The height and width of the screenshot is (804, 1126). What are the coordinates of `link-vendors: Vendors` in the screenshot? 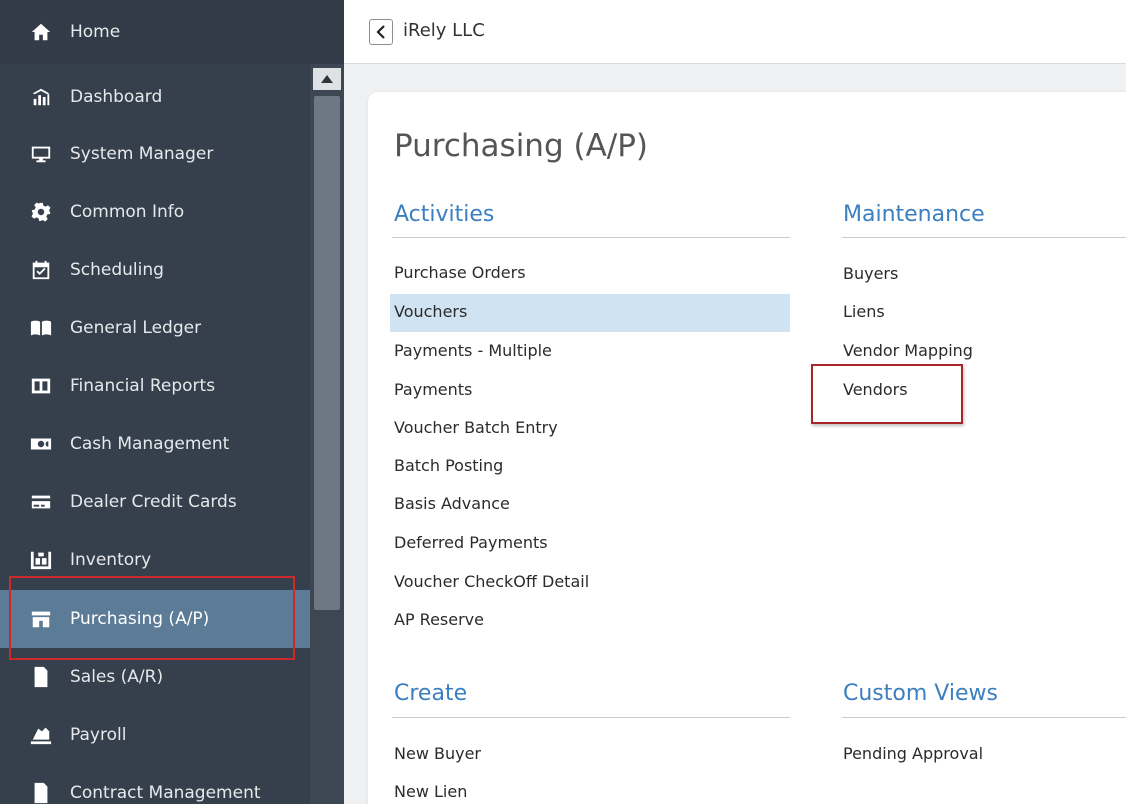 It's located at (875, 389).